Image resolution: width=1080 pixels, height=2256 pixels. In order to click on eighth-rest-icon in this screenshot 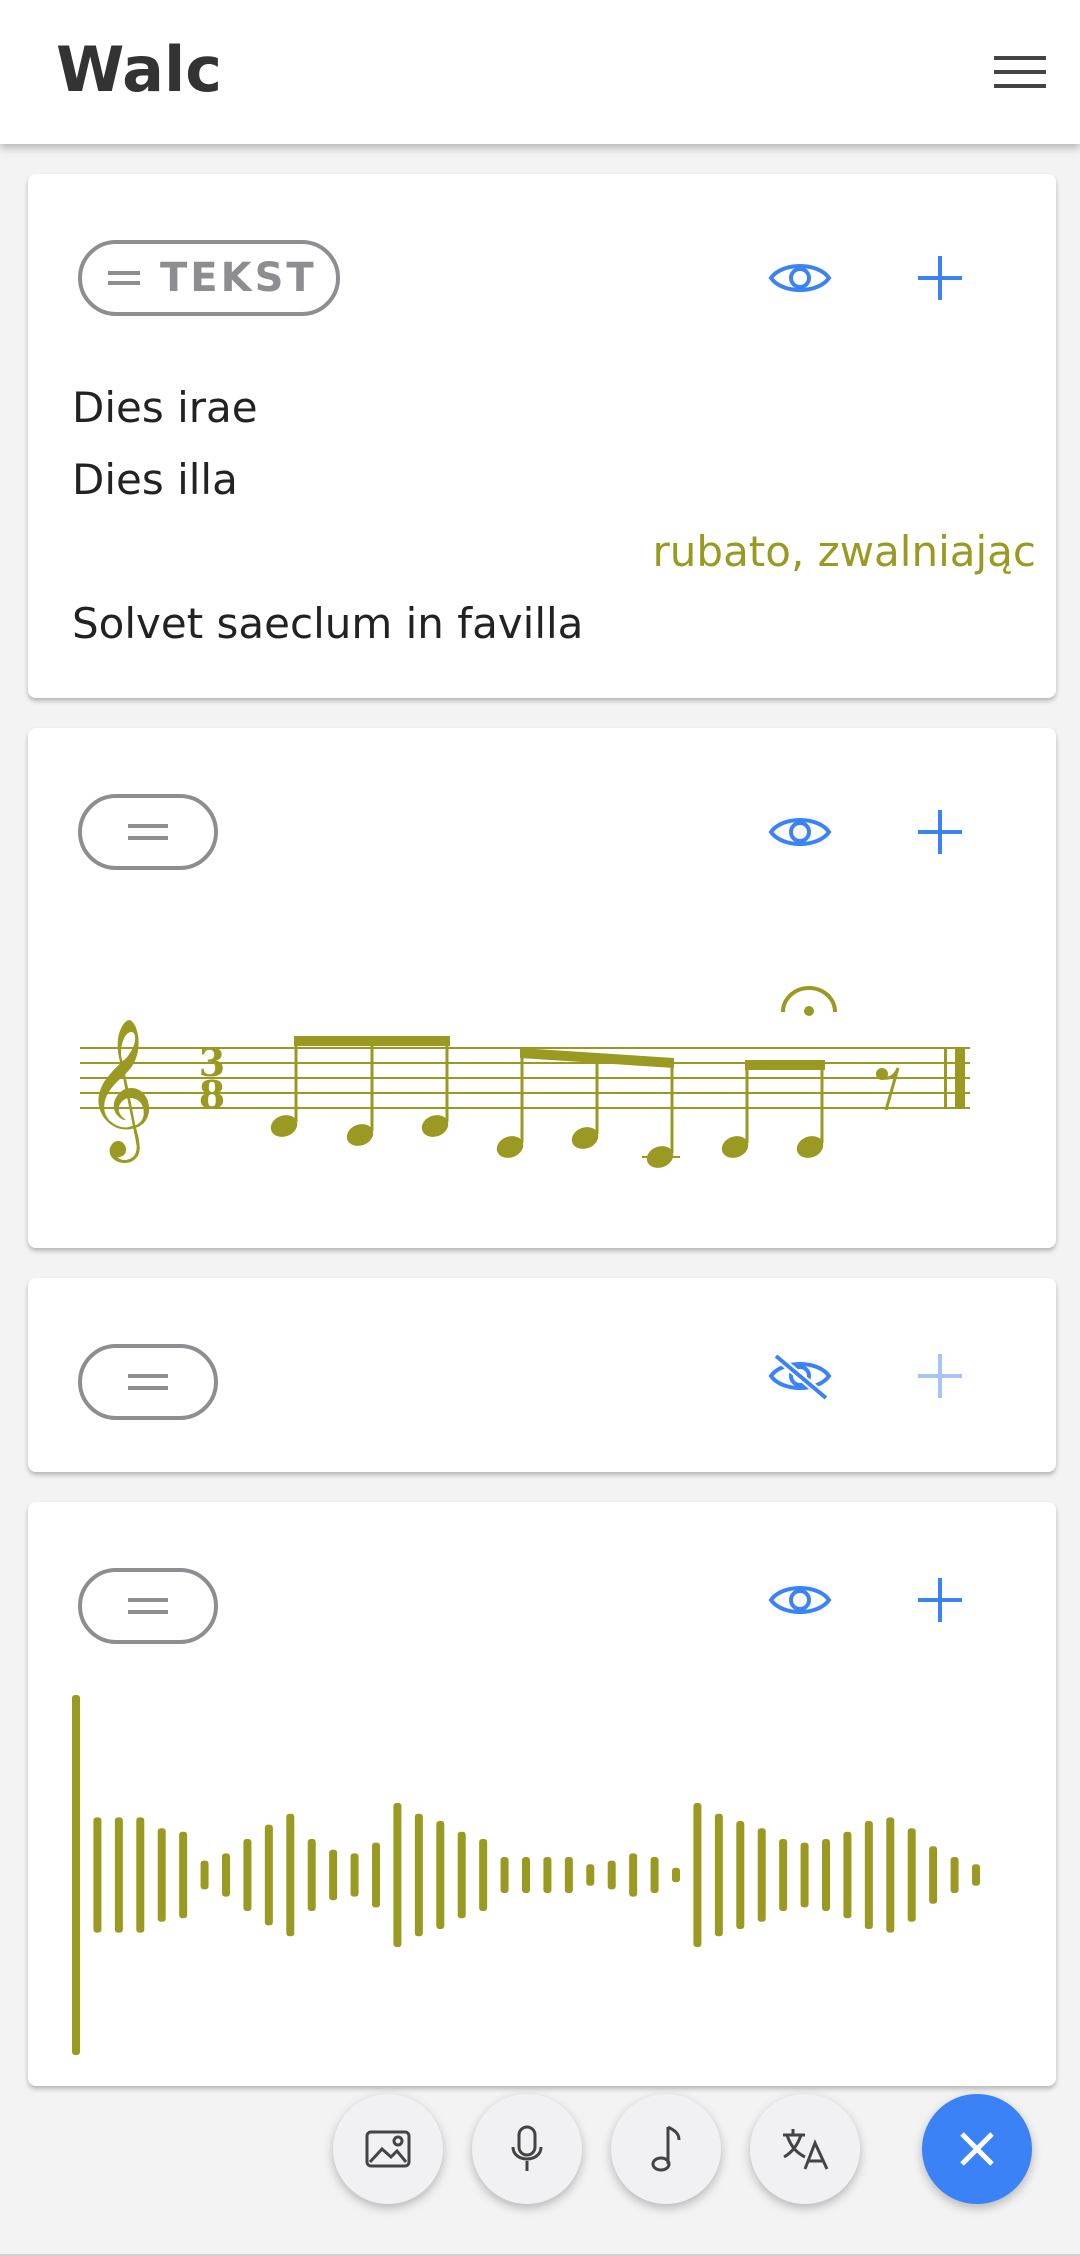, I will do `click(888, 1089)`.